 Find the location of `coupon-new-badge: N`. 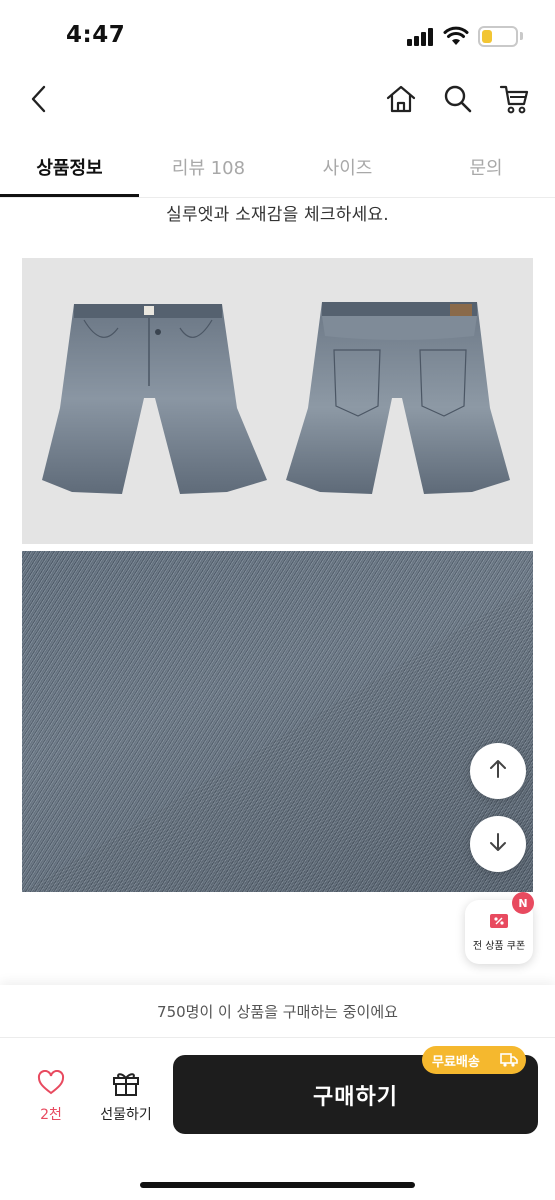

coupon-new-badge: N is located at coordinates (523, 903).